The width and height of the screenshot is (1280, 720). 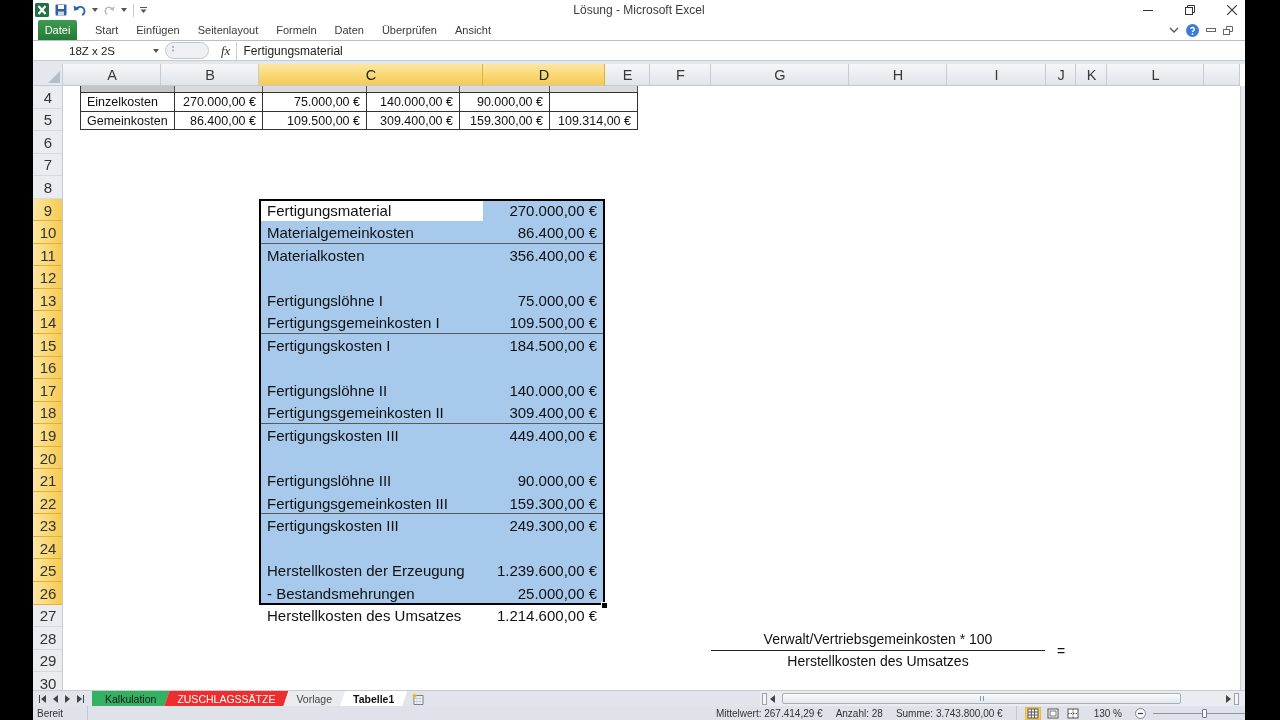 What do you see at coordinates (1032, 713) in the screenshot?
I see `grid-view-icon` at bounding box center [1032, 713].